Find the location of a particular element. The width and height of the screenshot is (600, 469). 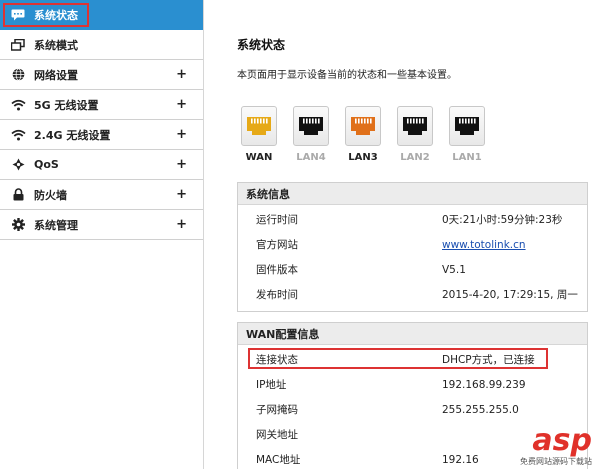

sidebar-item-system-mode: 系统模式 is located at coordinates (101, 45).